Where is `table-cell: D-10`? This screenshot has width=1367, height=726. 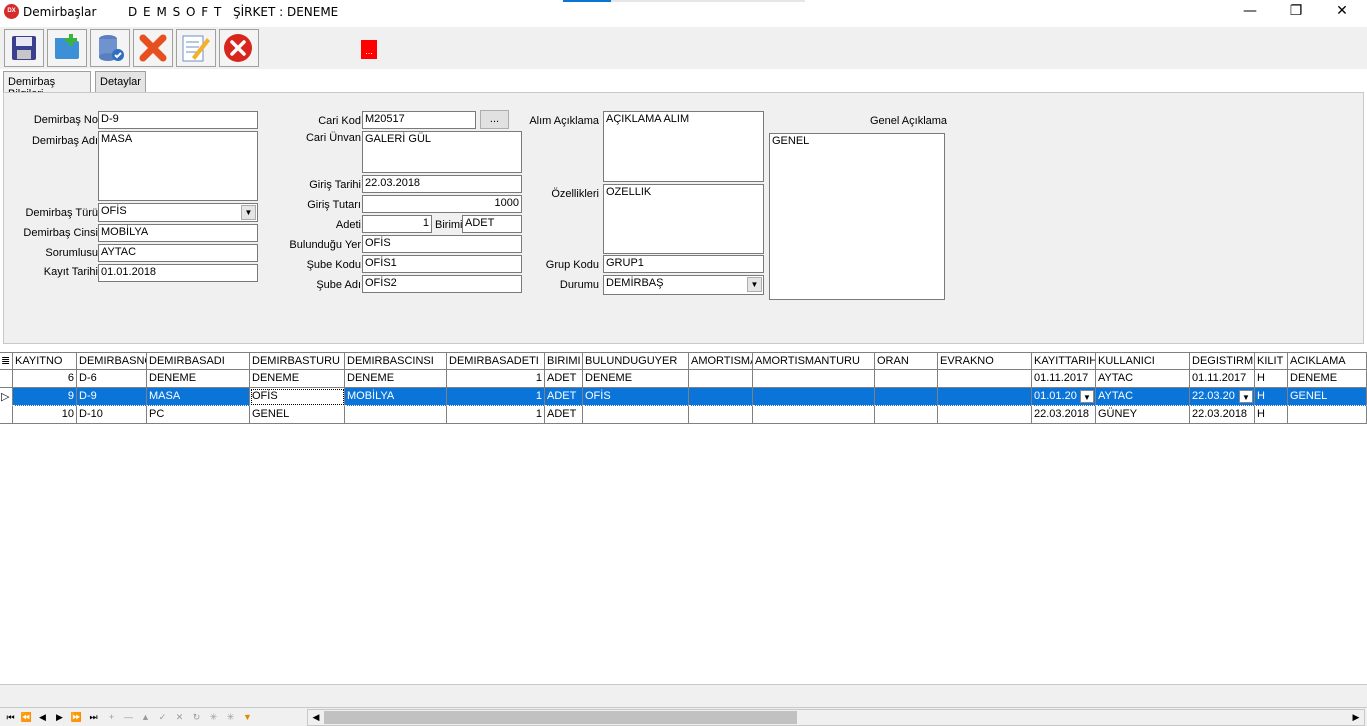
table-cell: D-10 is located at coordinates (112, 415).